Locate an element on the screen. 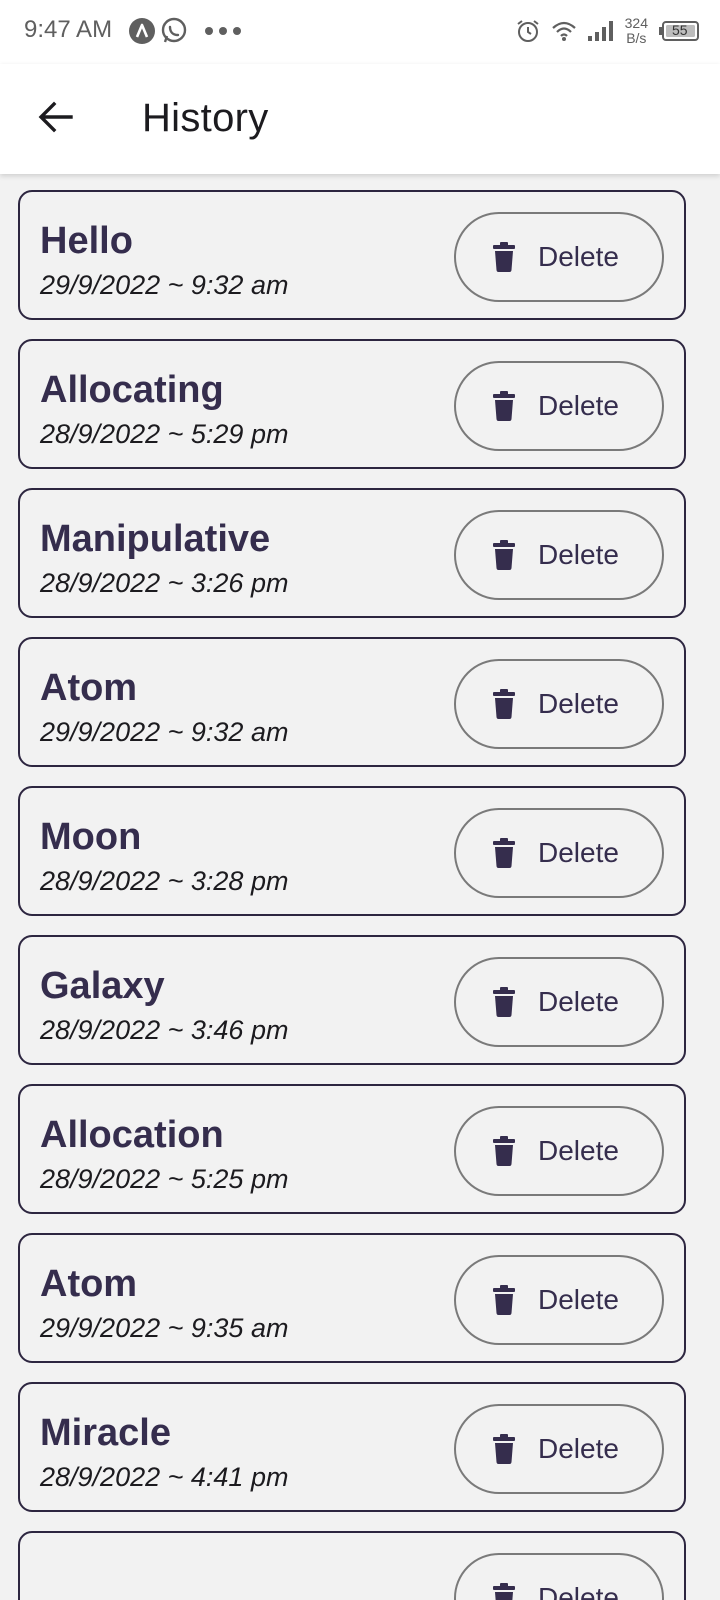 This screenshot has height=1600, width=720. status-system-icons: 324 B/s 55 is located at coordinates (607, 31).